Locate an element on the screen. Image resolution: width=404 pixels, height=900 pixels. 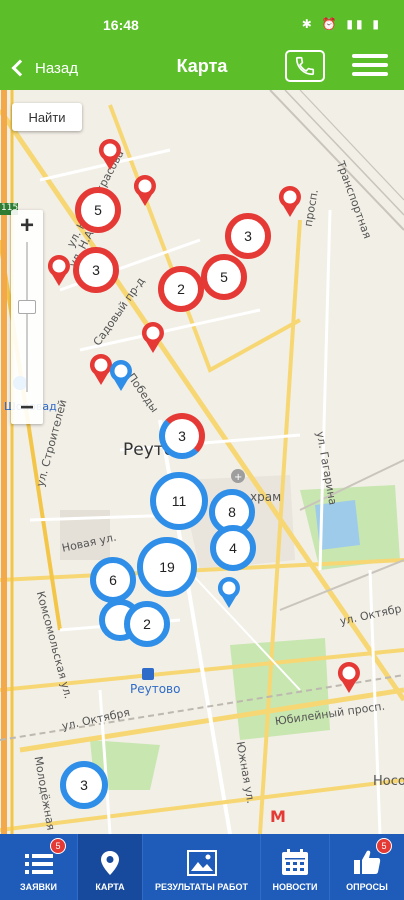
nav-label: НОВОСТИ is located at coordinates (295, 887).